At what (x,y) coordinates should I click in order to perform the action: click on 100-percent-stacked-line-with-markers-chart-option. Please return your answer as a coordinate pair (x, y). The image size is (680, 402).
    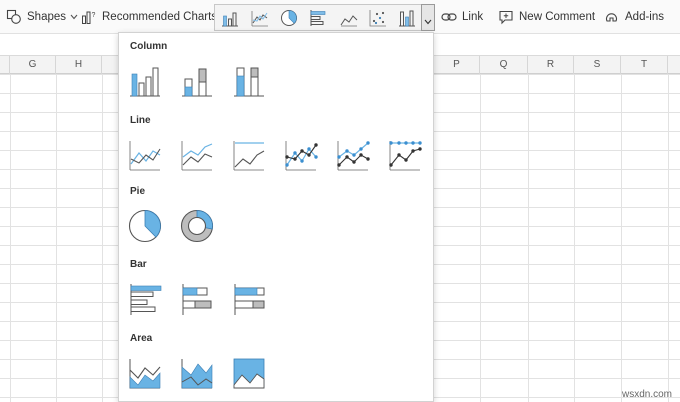
    Looking at the image, I should click on (405, 155).